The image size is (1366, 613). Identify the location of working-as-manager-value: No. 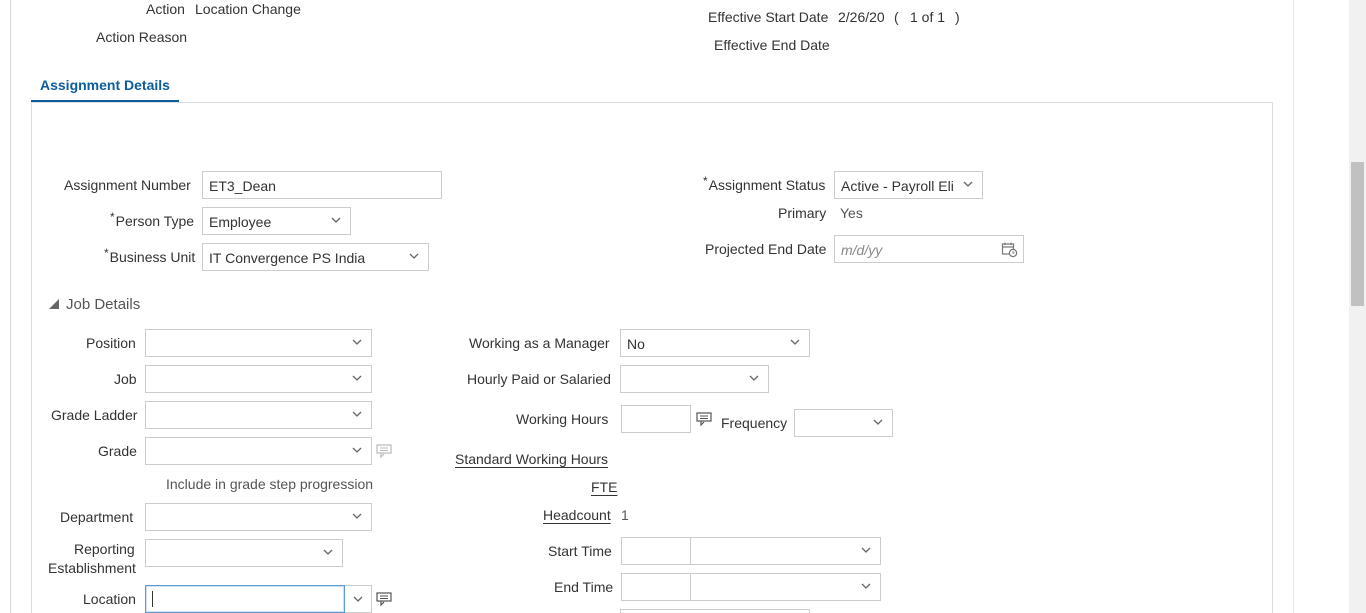
(636, 344).